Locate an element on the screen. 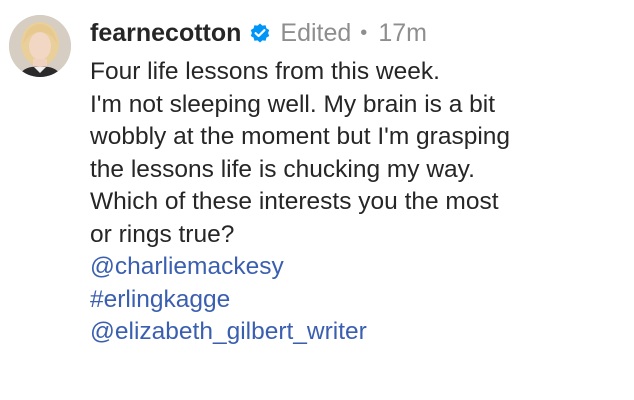 This screenshot has width=634, height=400. avatar is located at coordinates (40, 46).